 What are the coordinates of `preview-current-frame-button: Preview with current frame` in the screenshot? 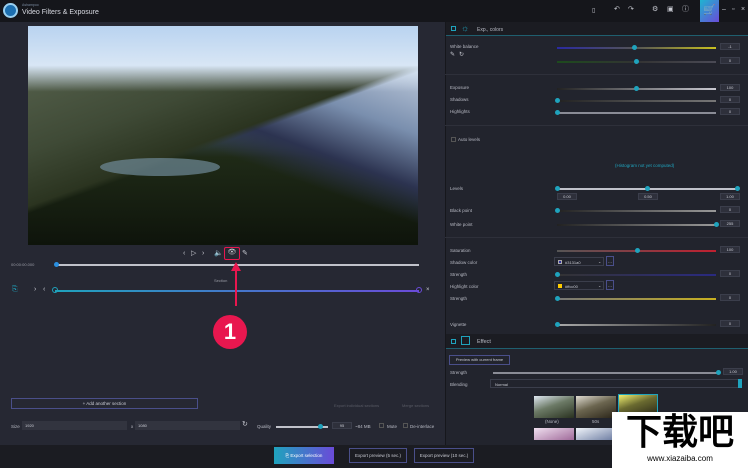 It's located at (479, 360).